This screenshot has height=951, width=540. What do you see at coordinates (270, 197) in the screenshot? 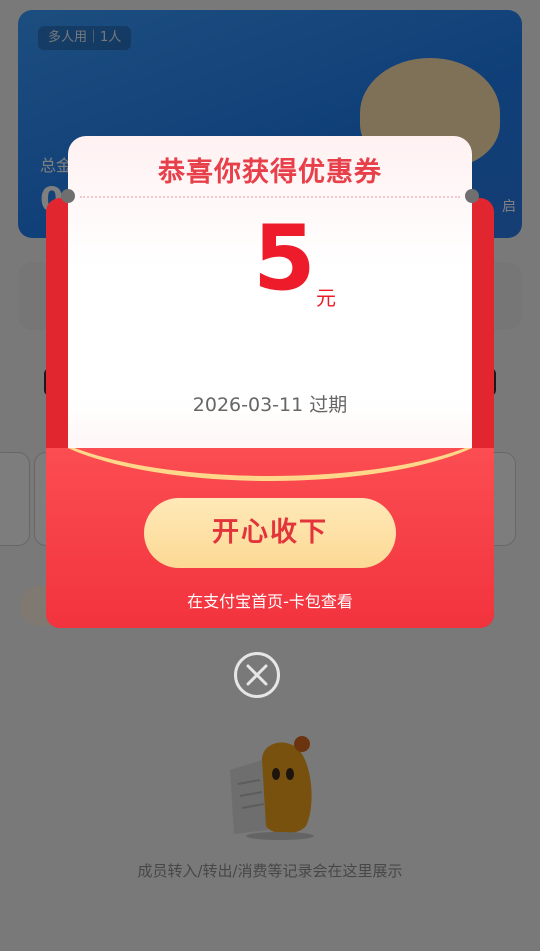
I see `coupon-divider` at bounding box center [270, 197].